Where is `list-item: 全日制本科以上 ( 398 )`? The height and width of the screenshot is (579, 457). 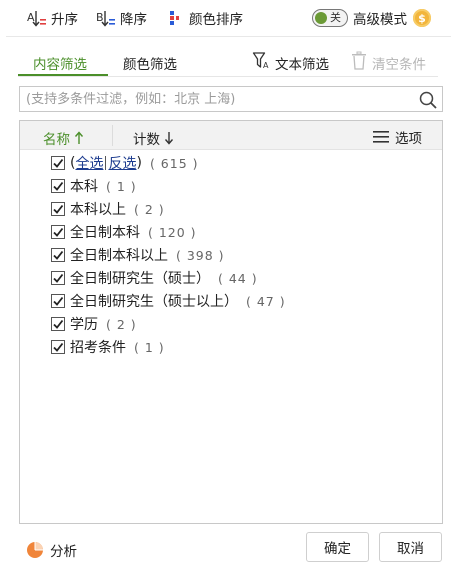 list-item: 全日制本科以上 ( 398 ) is located at coordinates (138, 255).